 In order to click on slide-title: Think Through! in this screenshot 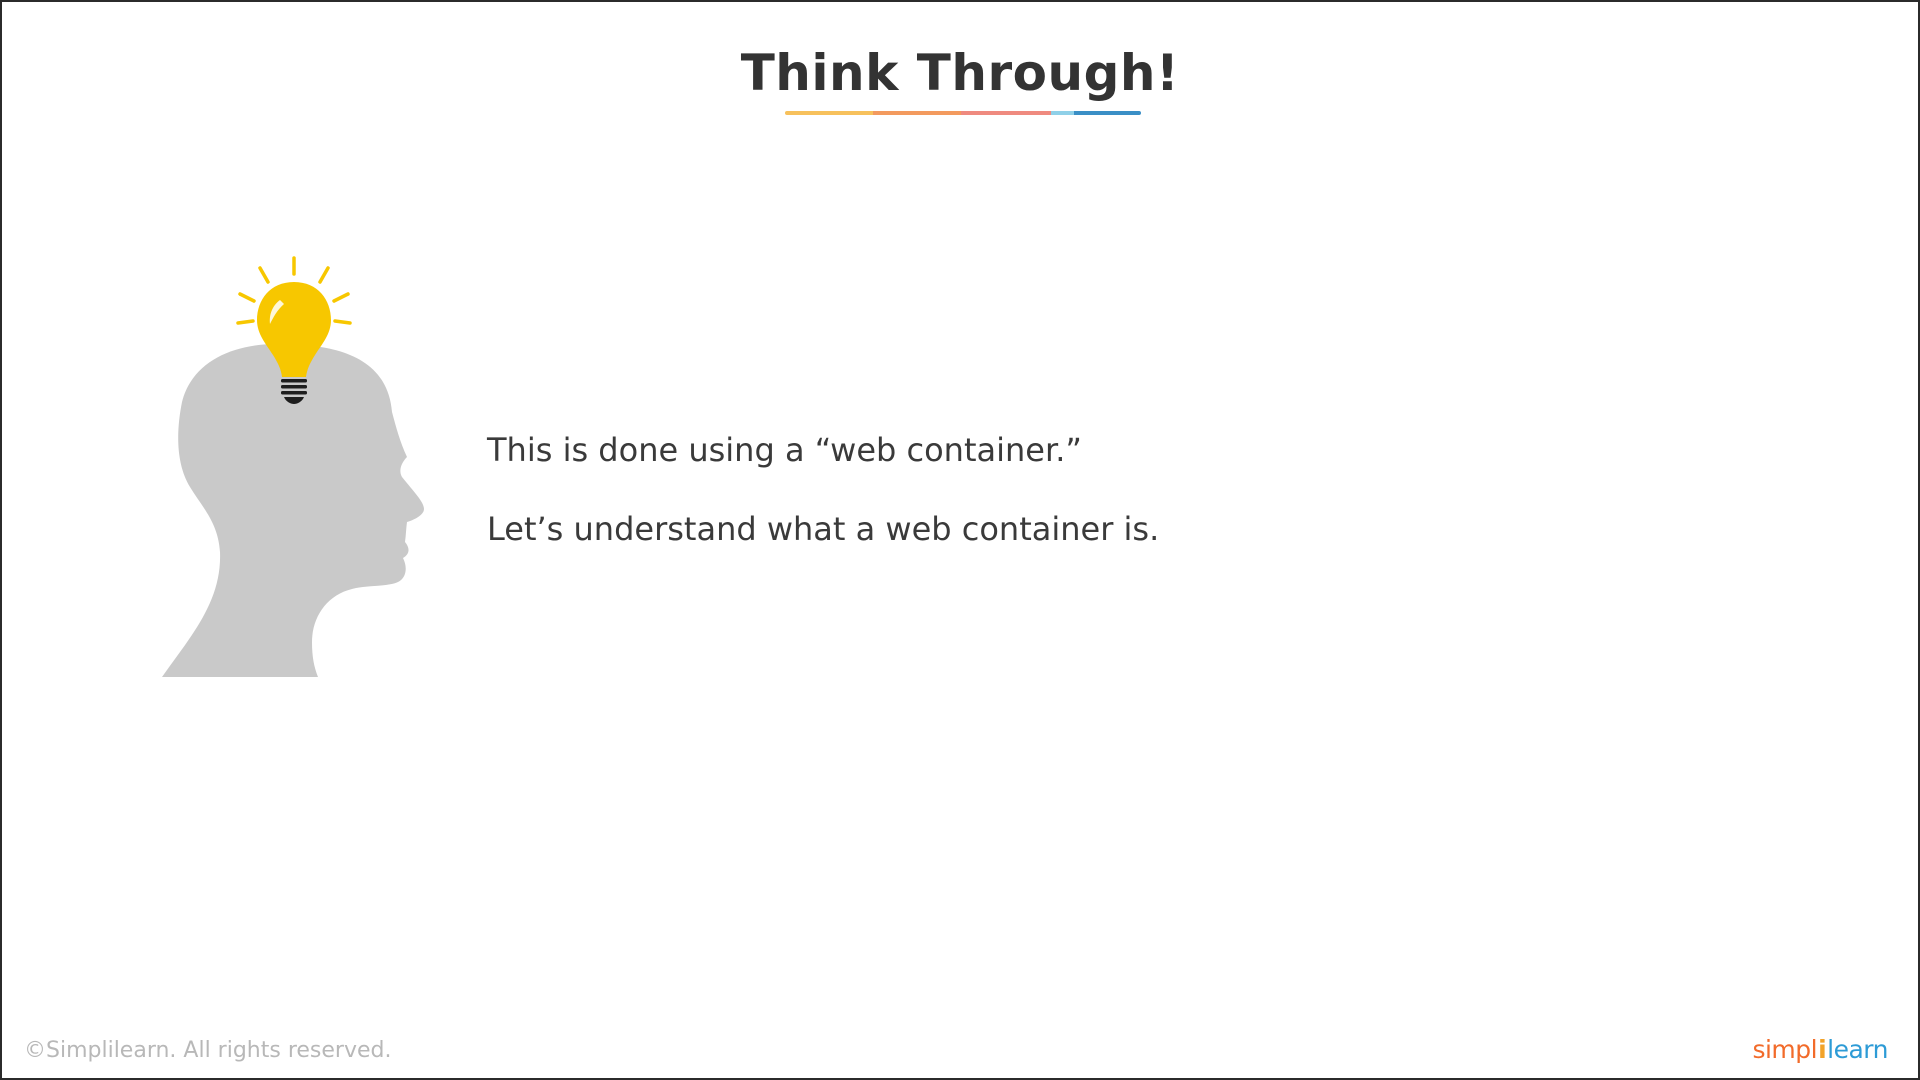, I will do `click(960, 73)`.